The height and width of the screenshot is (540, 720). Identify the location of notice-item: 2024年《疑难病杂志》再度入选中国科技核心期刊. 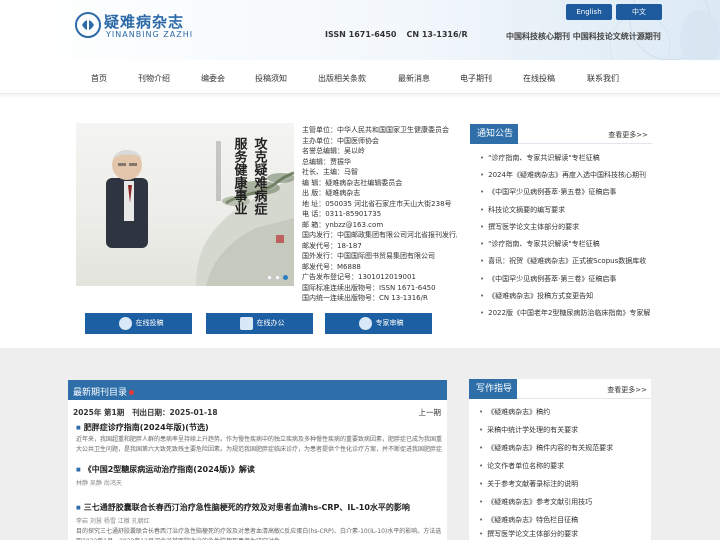
(563, 175).